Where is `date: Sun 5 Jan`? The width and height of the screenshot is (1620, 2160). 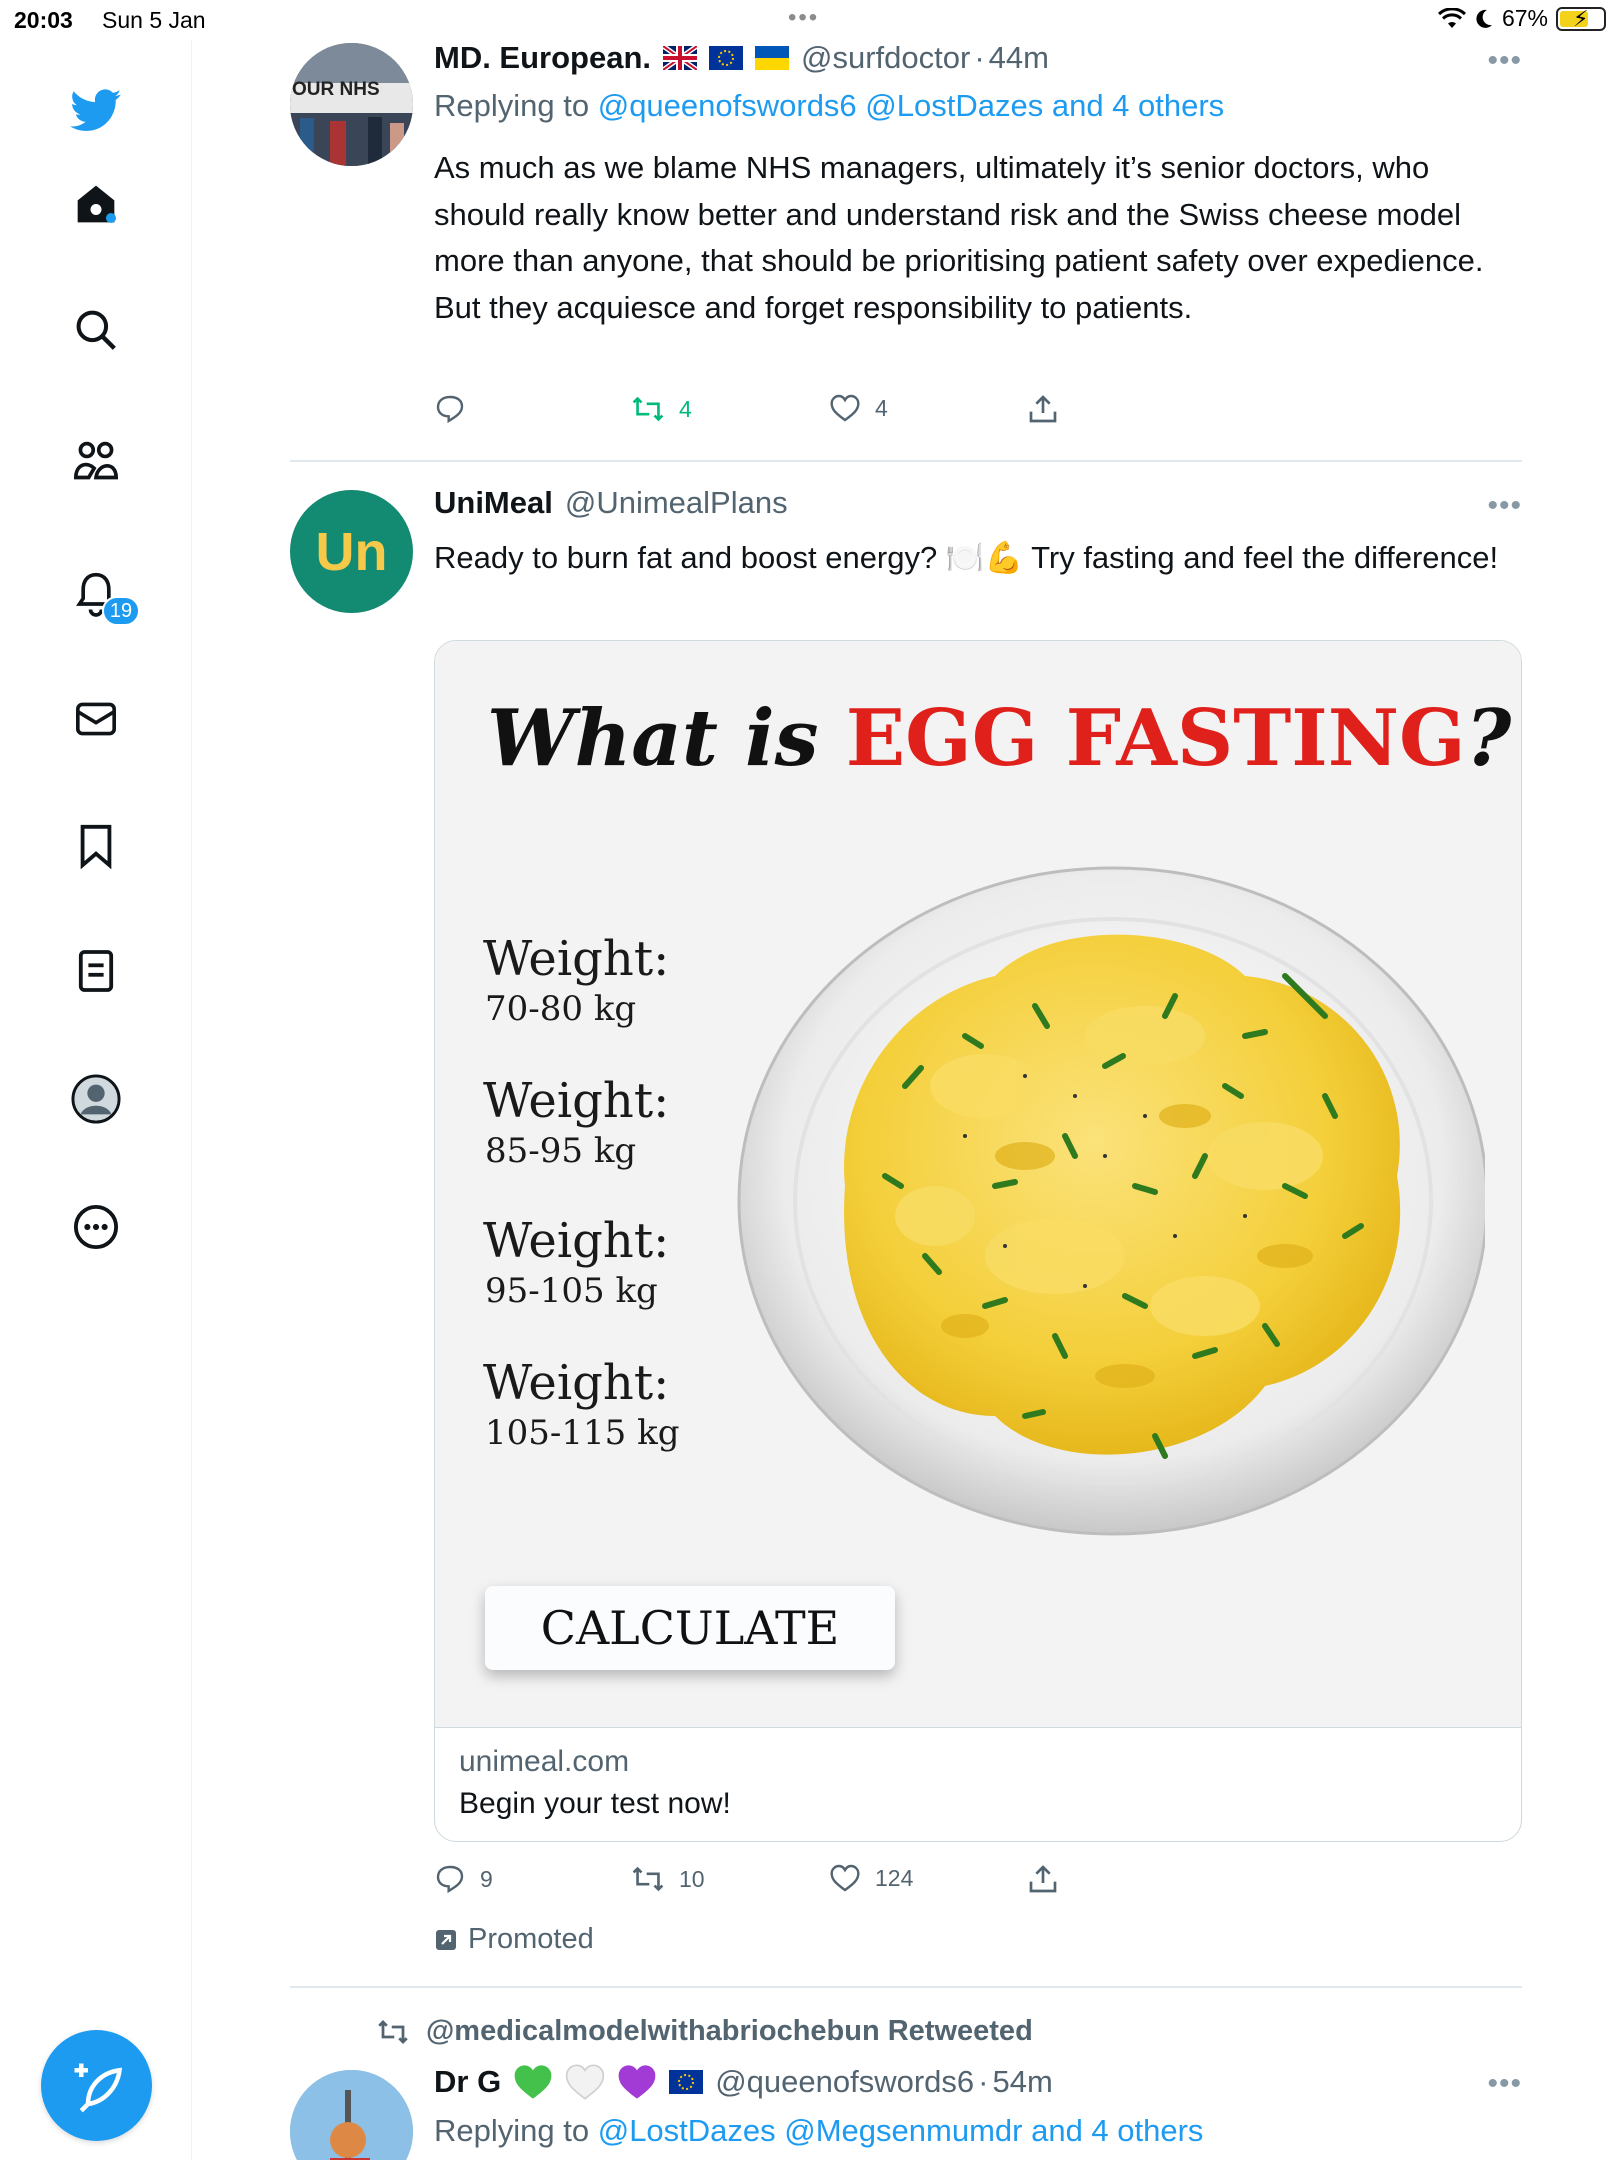 date: Sun 5 Jan is located at coordinates (154, 20).